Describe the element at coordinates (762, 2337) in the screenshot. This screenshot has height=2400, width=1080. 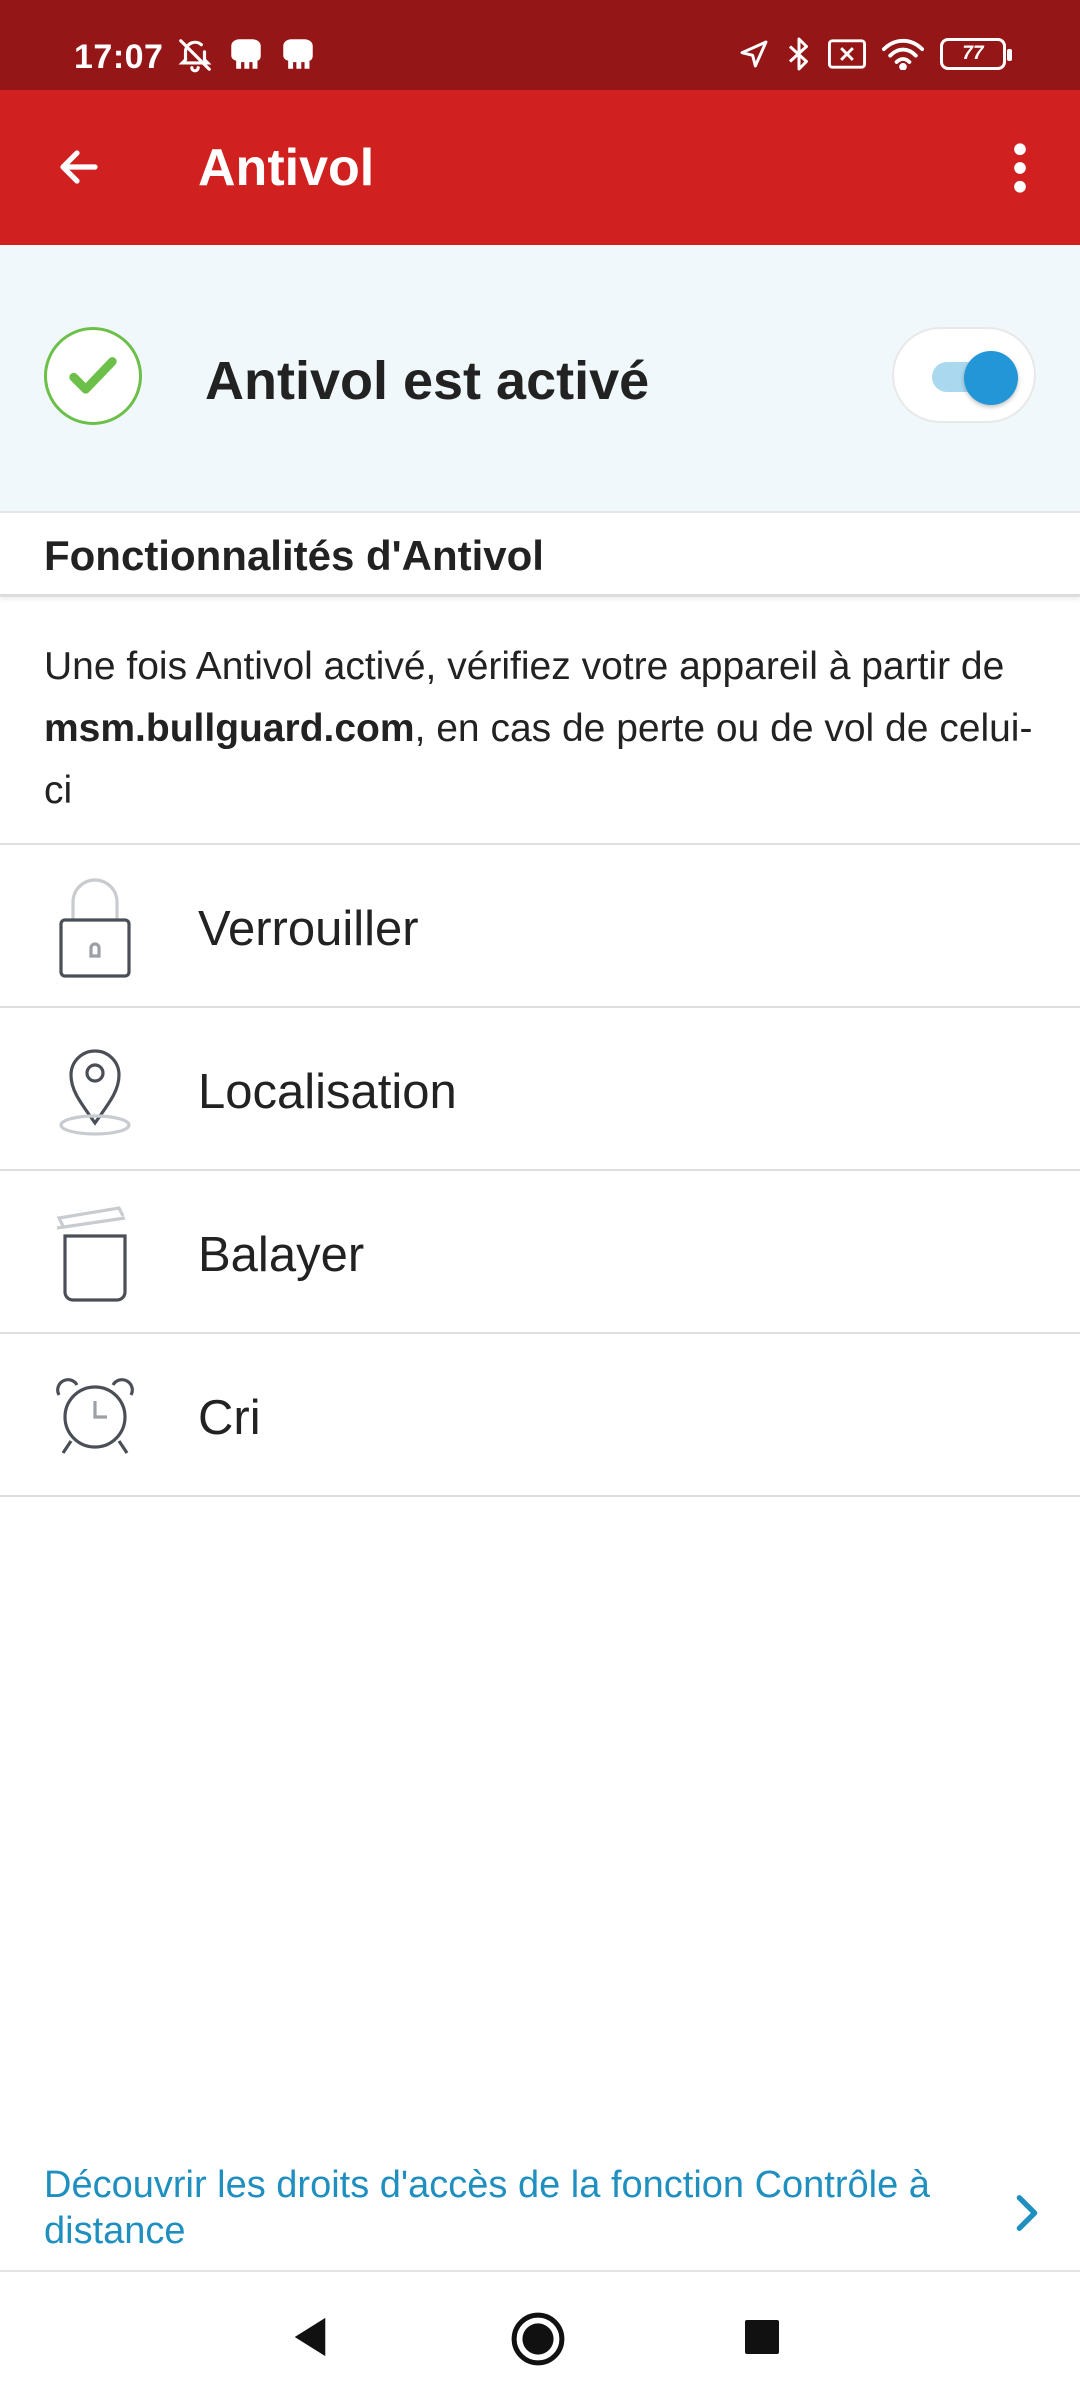
I see `nav-recents-icon` at that location.